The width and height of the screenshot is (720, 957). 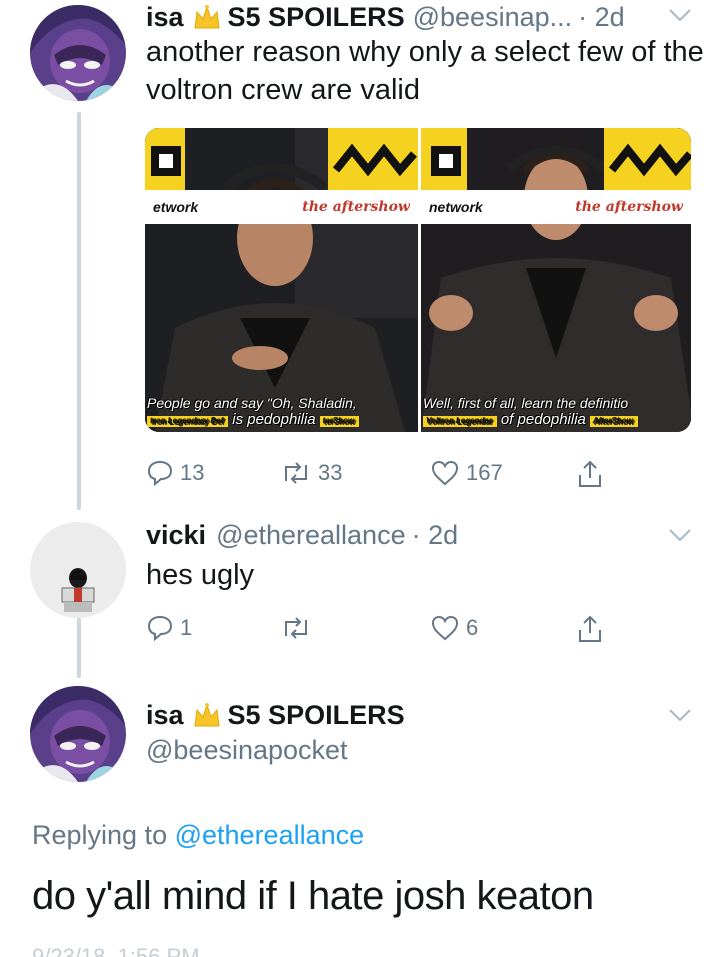 I want to click on reply-count: 1, so click(x=186, y=627).